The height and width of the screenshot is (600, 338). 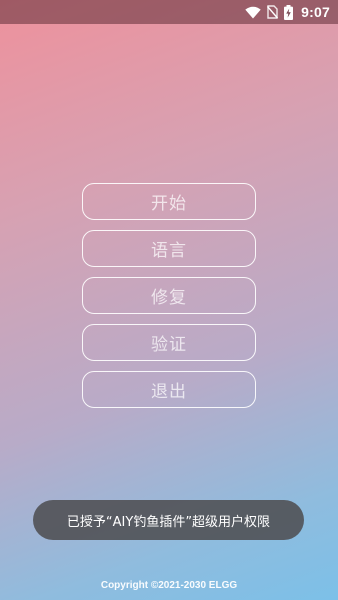 I want to click on battery-charging-icon, so click(x=289, y=12).